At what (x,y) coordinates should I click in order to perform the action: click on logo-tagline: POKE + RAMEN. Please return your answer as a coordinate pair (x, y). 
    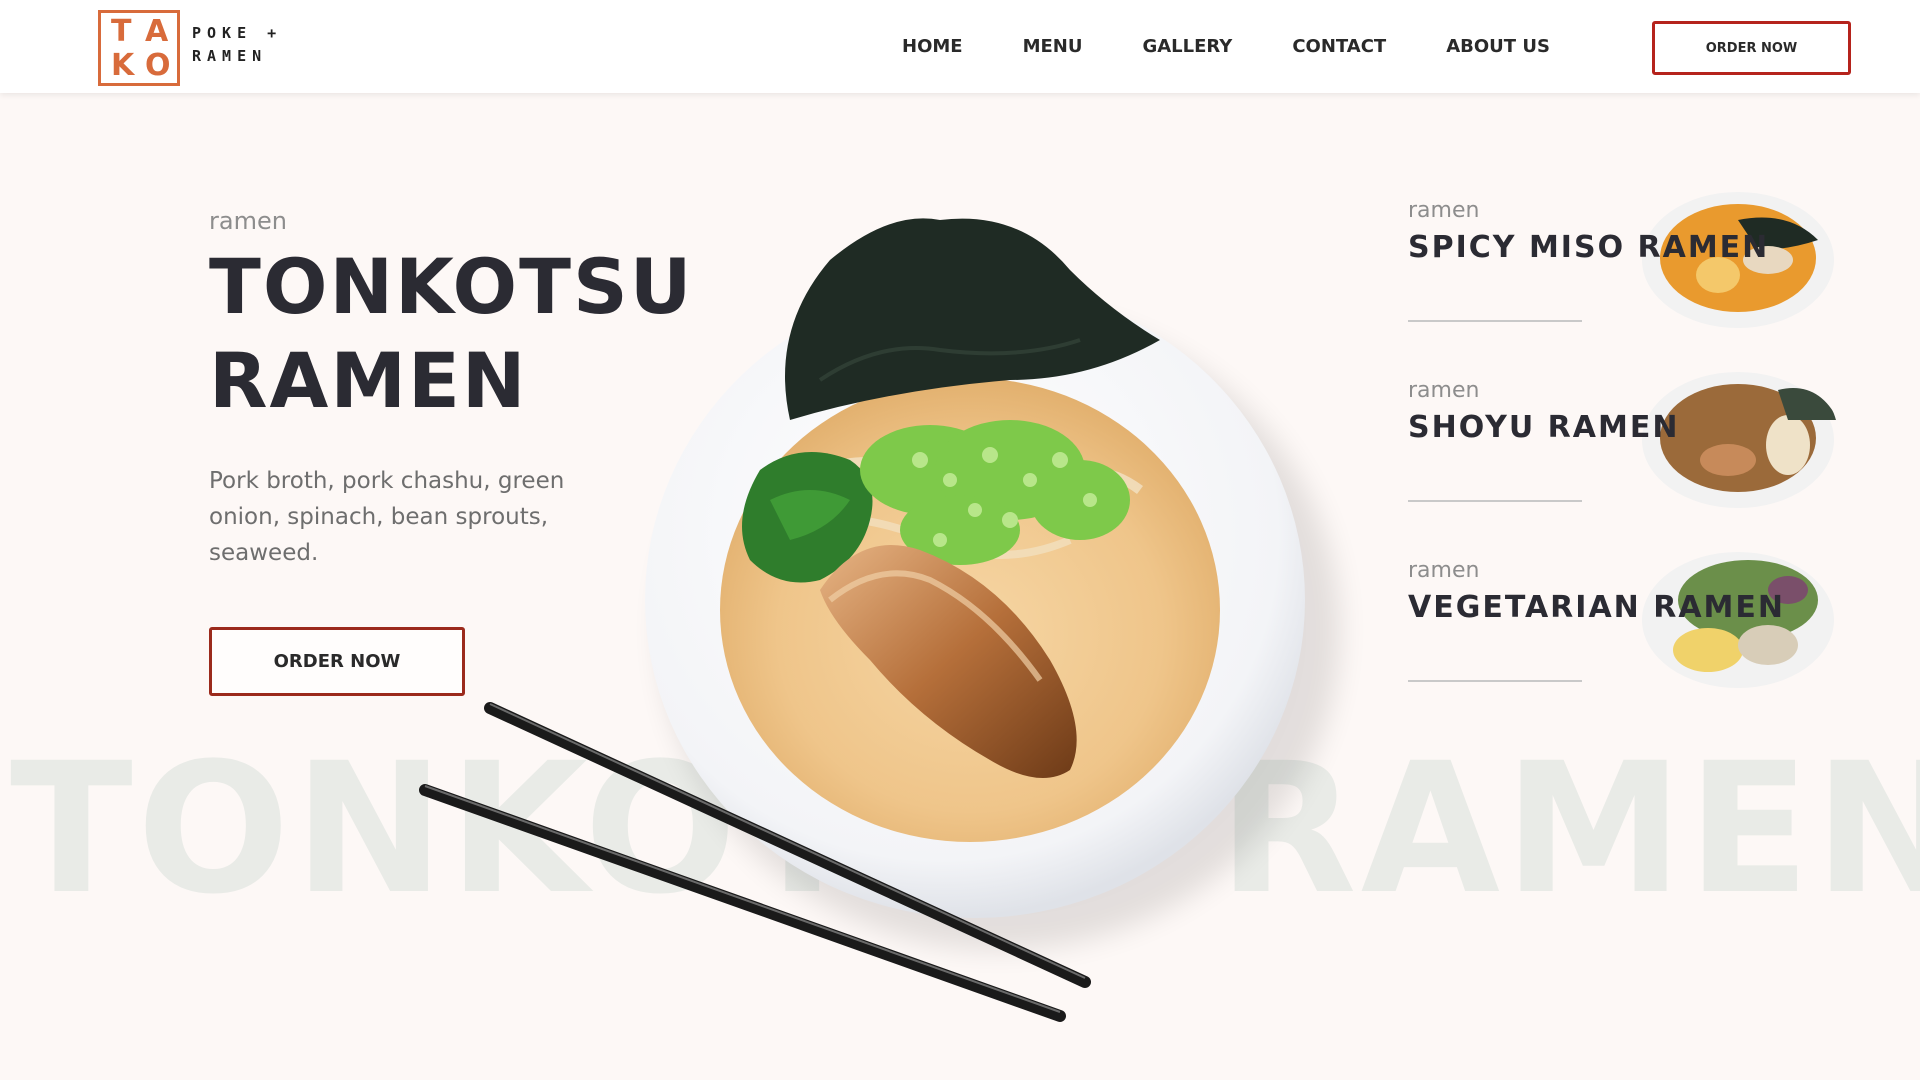
    Looking at the image, I should click on (237, 45).